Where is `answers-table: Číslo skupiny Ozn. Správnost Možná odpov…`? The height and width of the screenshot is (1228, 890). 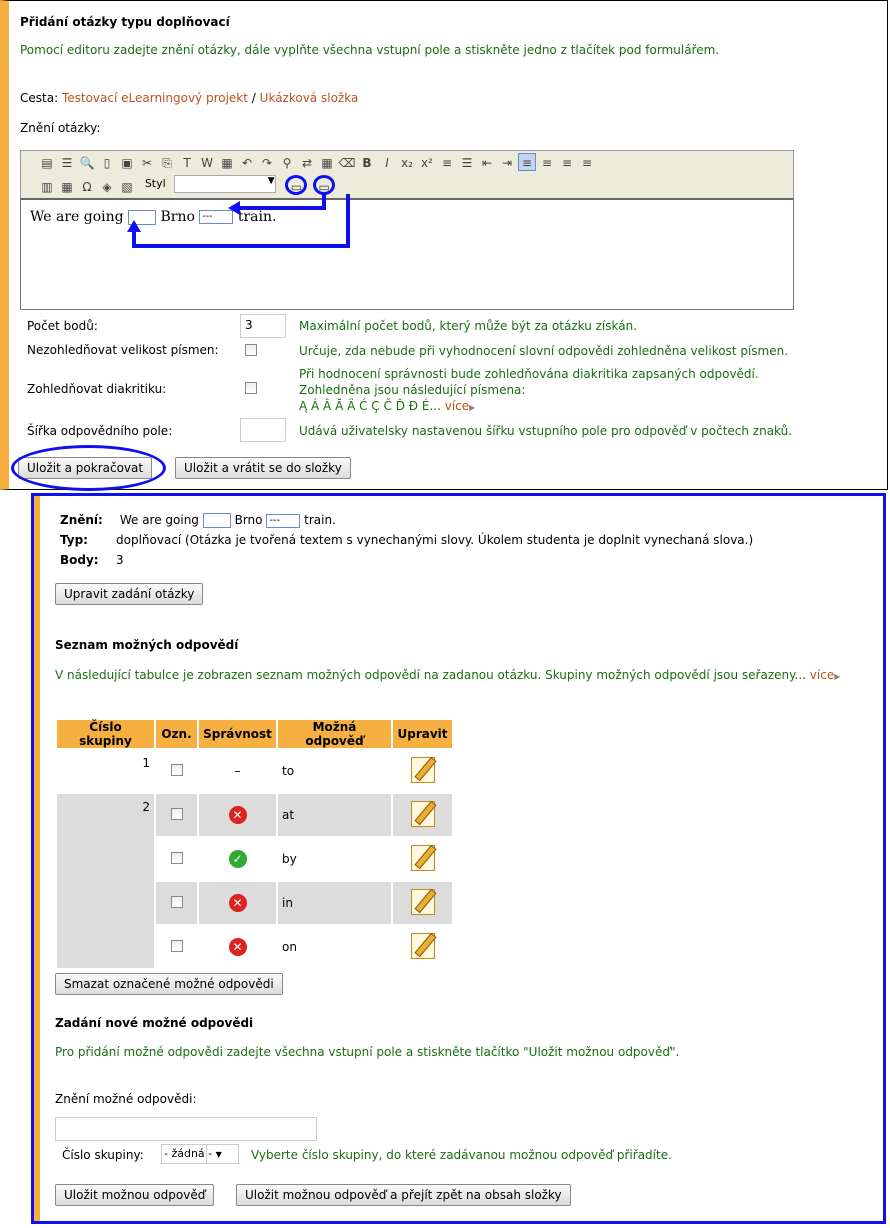 answers-table: Číslo skupiny Ozn. Správnost Možná odpov… is located at coordinates (254, 844).